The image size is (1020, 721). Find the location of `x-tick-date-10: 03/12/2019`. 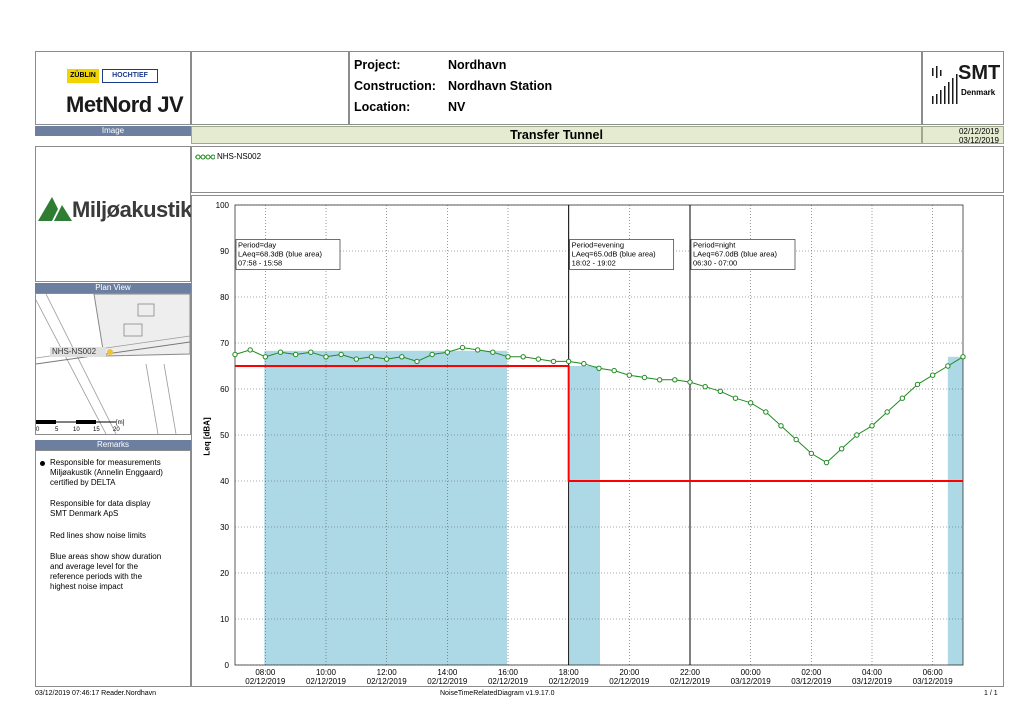

x-tick-date-10: 03/12/2019 is located at coordinates (872, 681).